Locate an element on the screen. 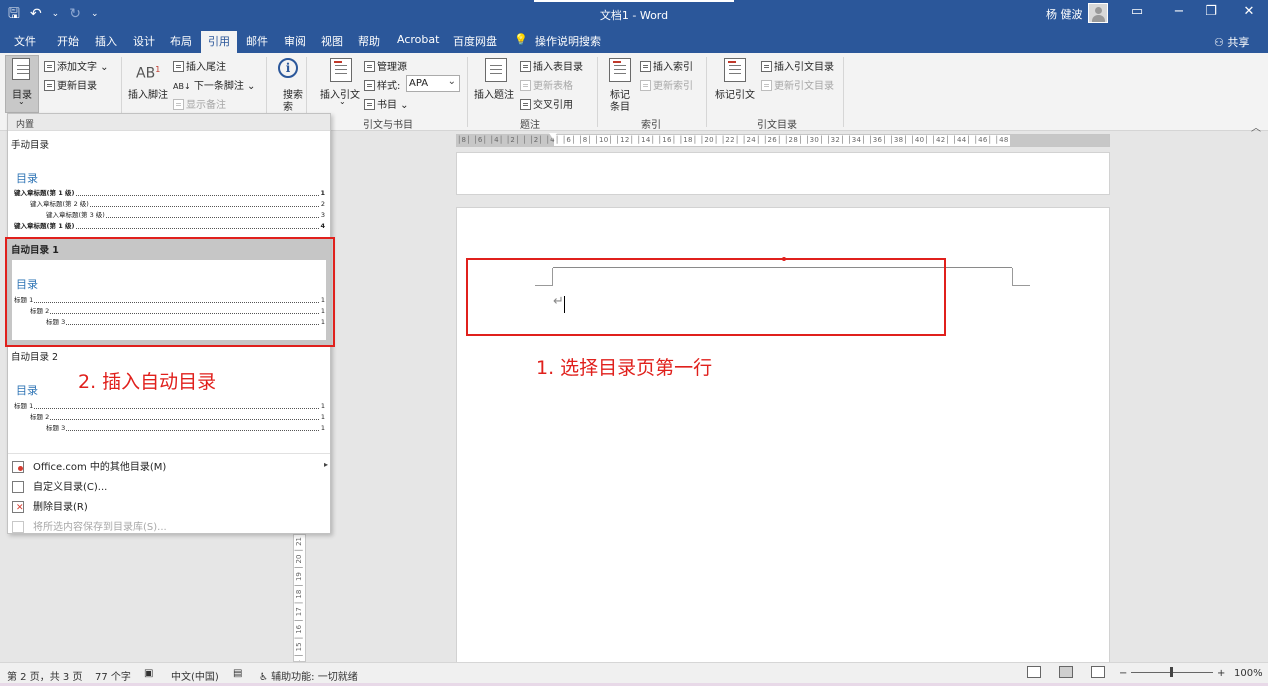  insert-toa-label: 插入引文目录 is located at coordinates (804, 67).